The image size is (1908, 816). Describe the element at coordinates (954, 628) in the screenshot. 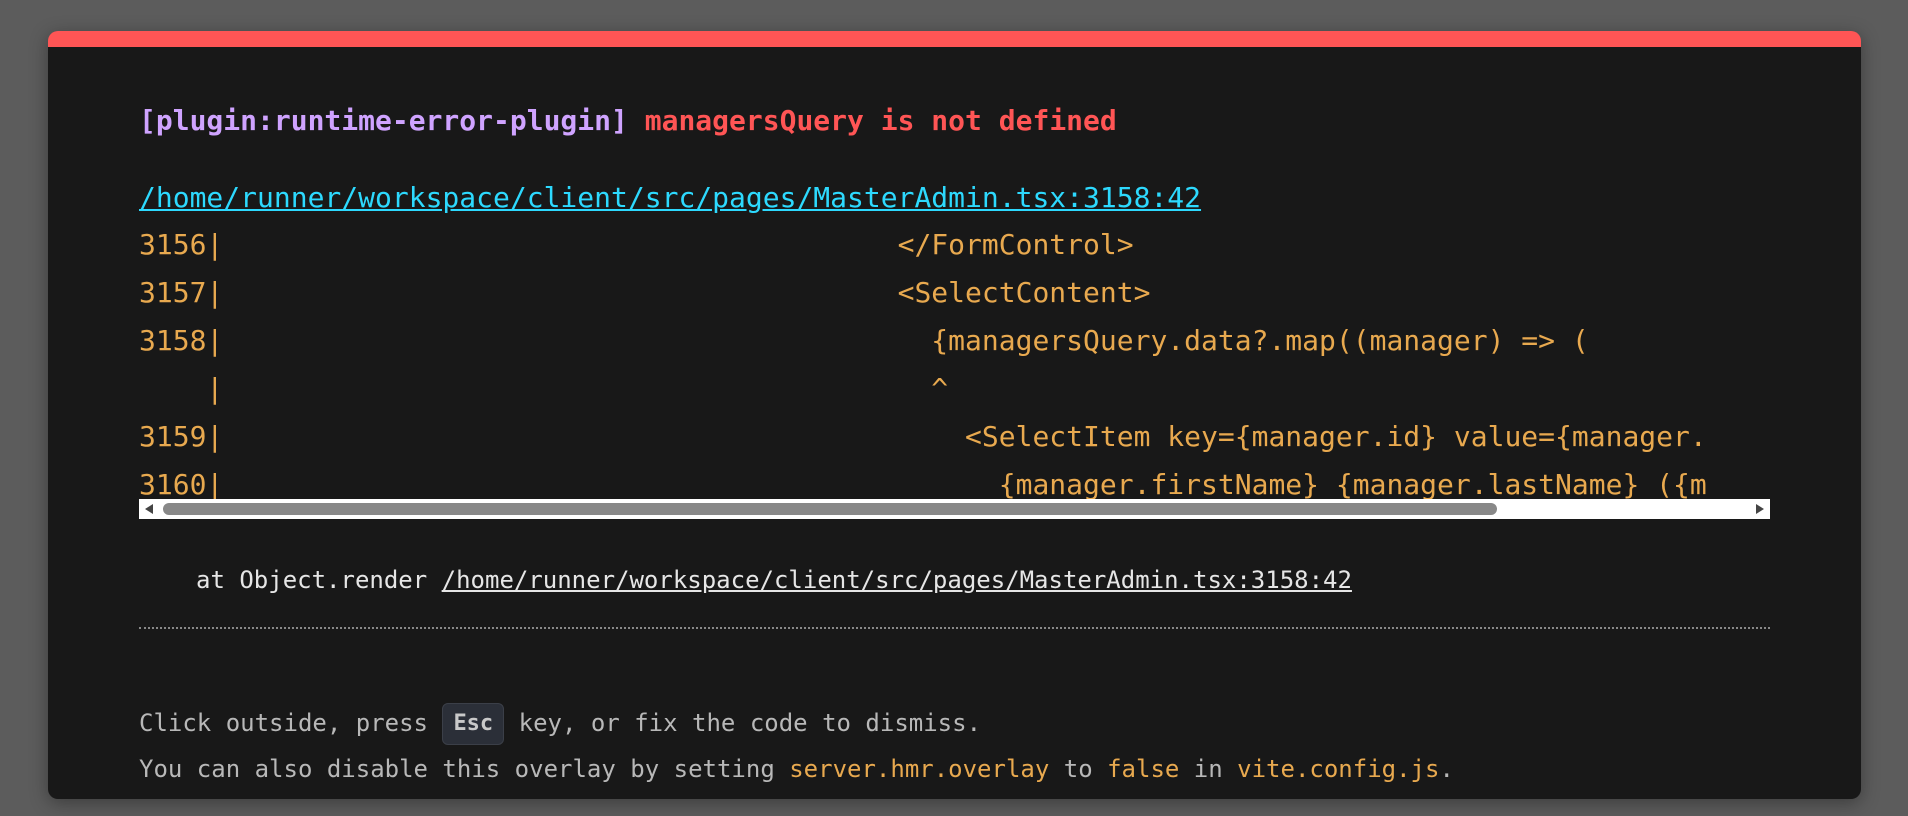

I see `divider` at that location.